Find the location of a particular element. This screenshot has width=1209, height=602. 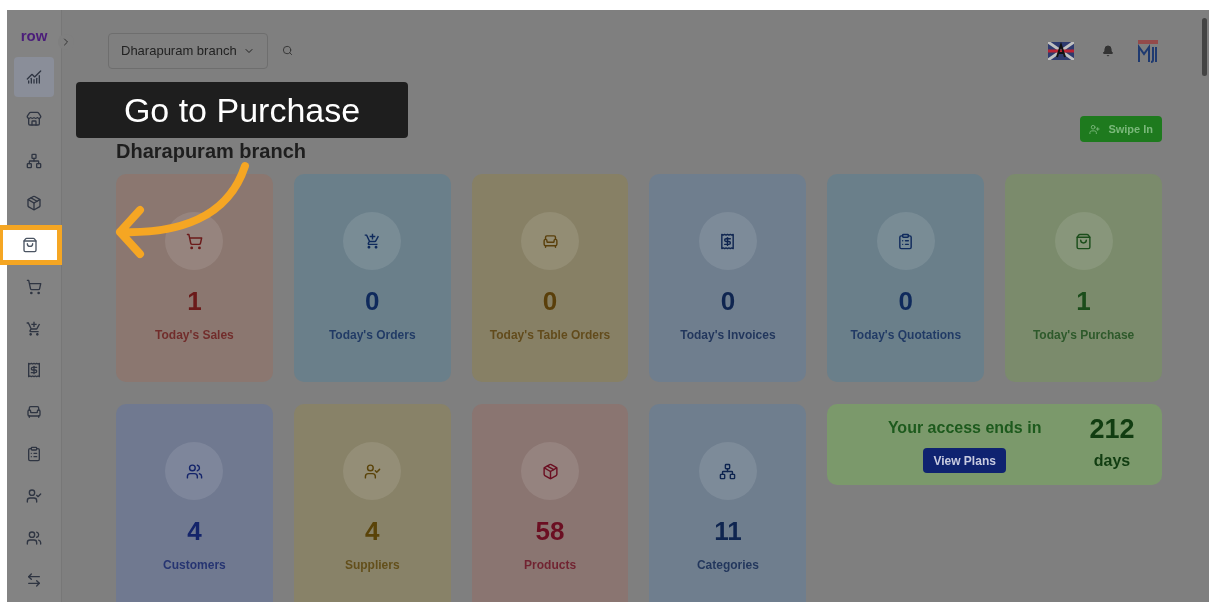

stat-label: Suppliers is located at coordinates (372, 565).